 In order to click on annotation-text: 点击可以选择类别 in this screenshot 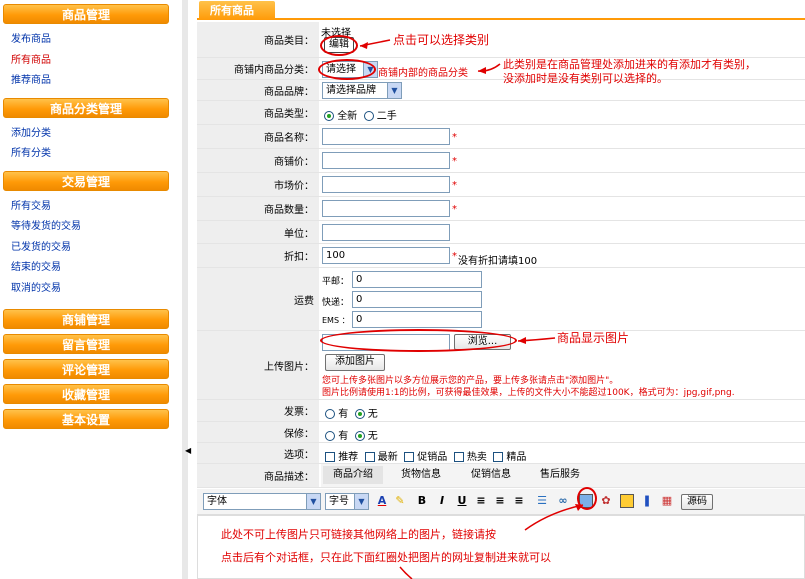, I will do `click(441, 40)`.